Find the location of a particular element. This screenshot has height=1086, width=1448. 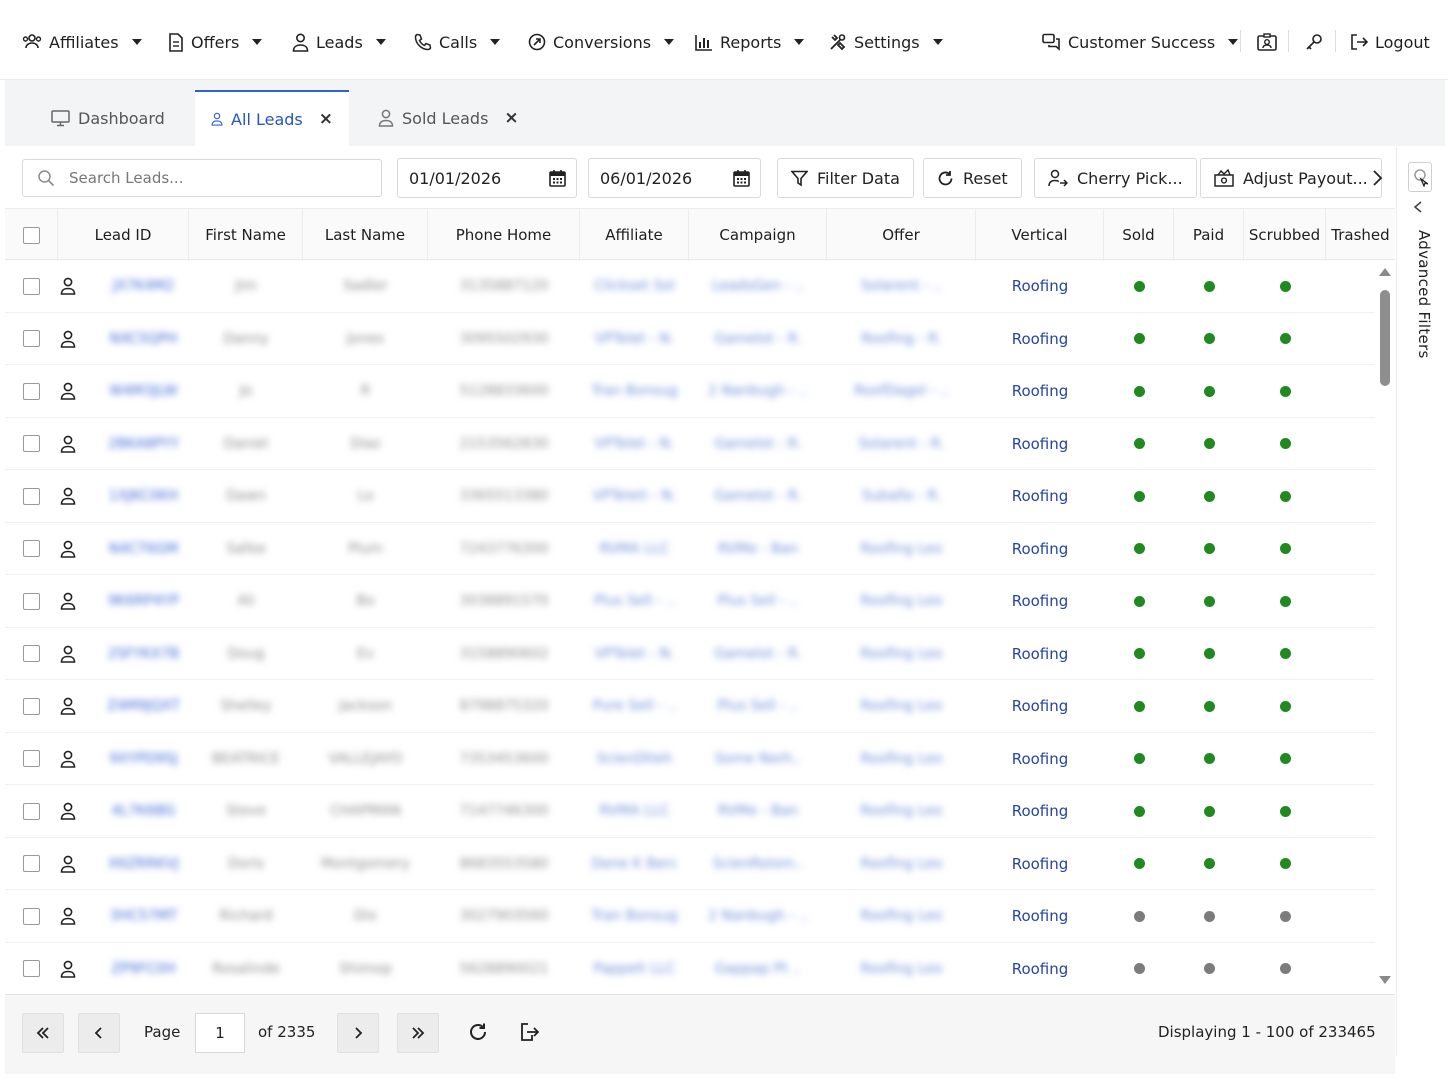

cell-lead-id: W4M3JLW is located at coordinates (123, 391).